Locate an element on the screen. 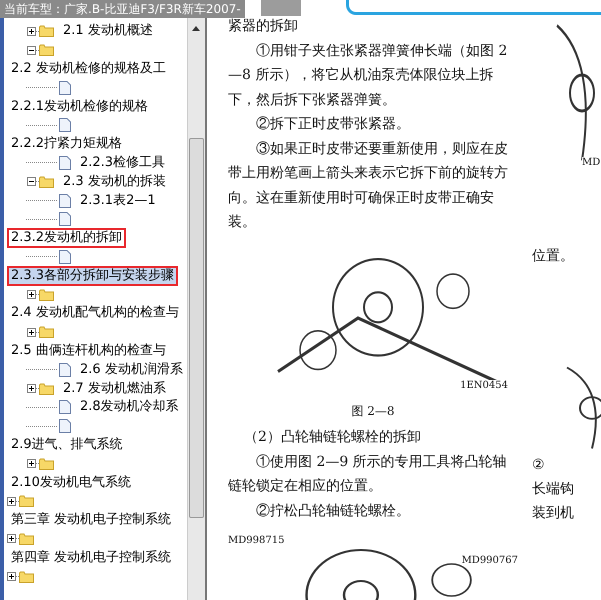 The height and width of the screenshot is (600, 601). paragraph: ② is located at coordinates (539, 465).